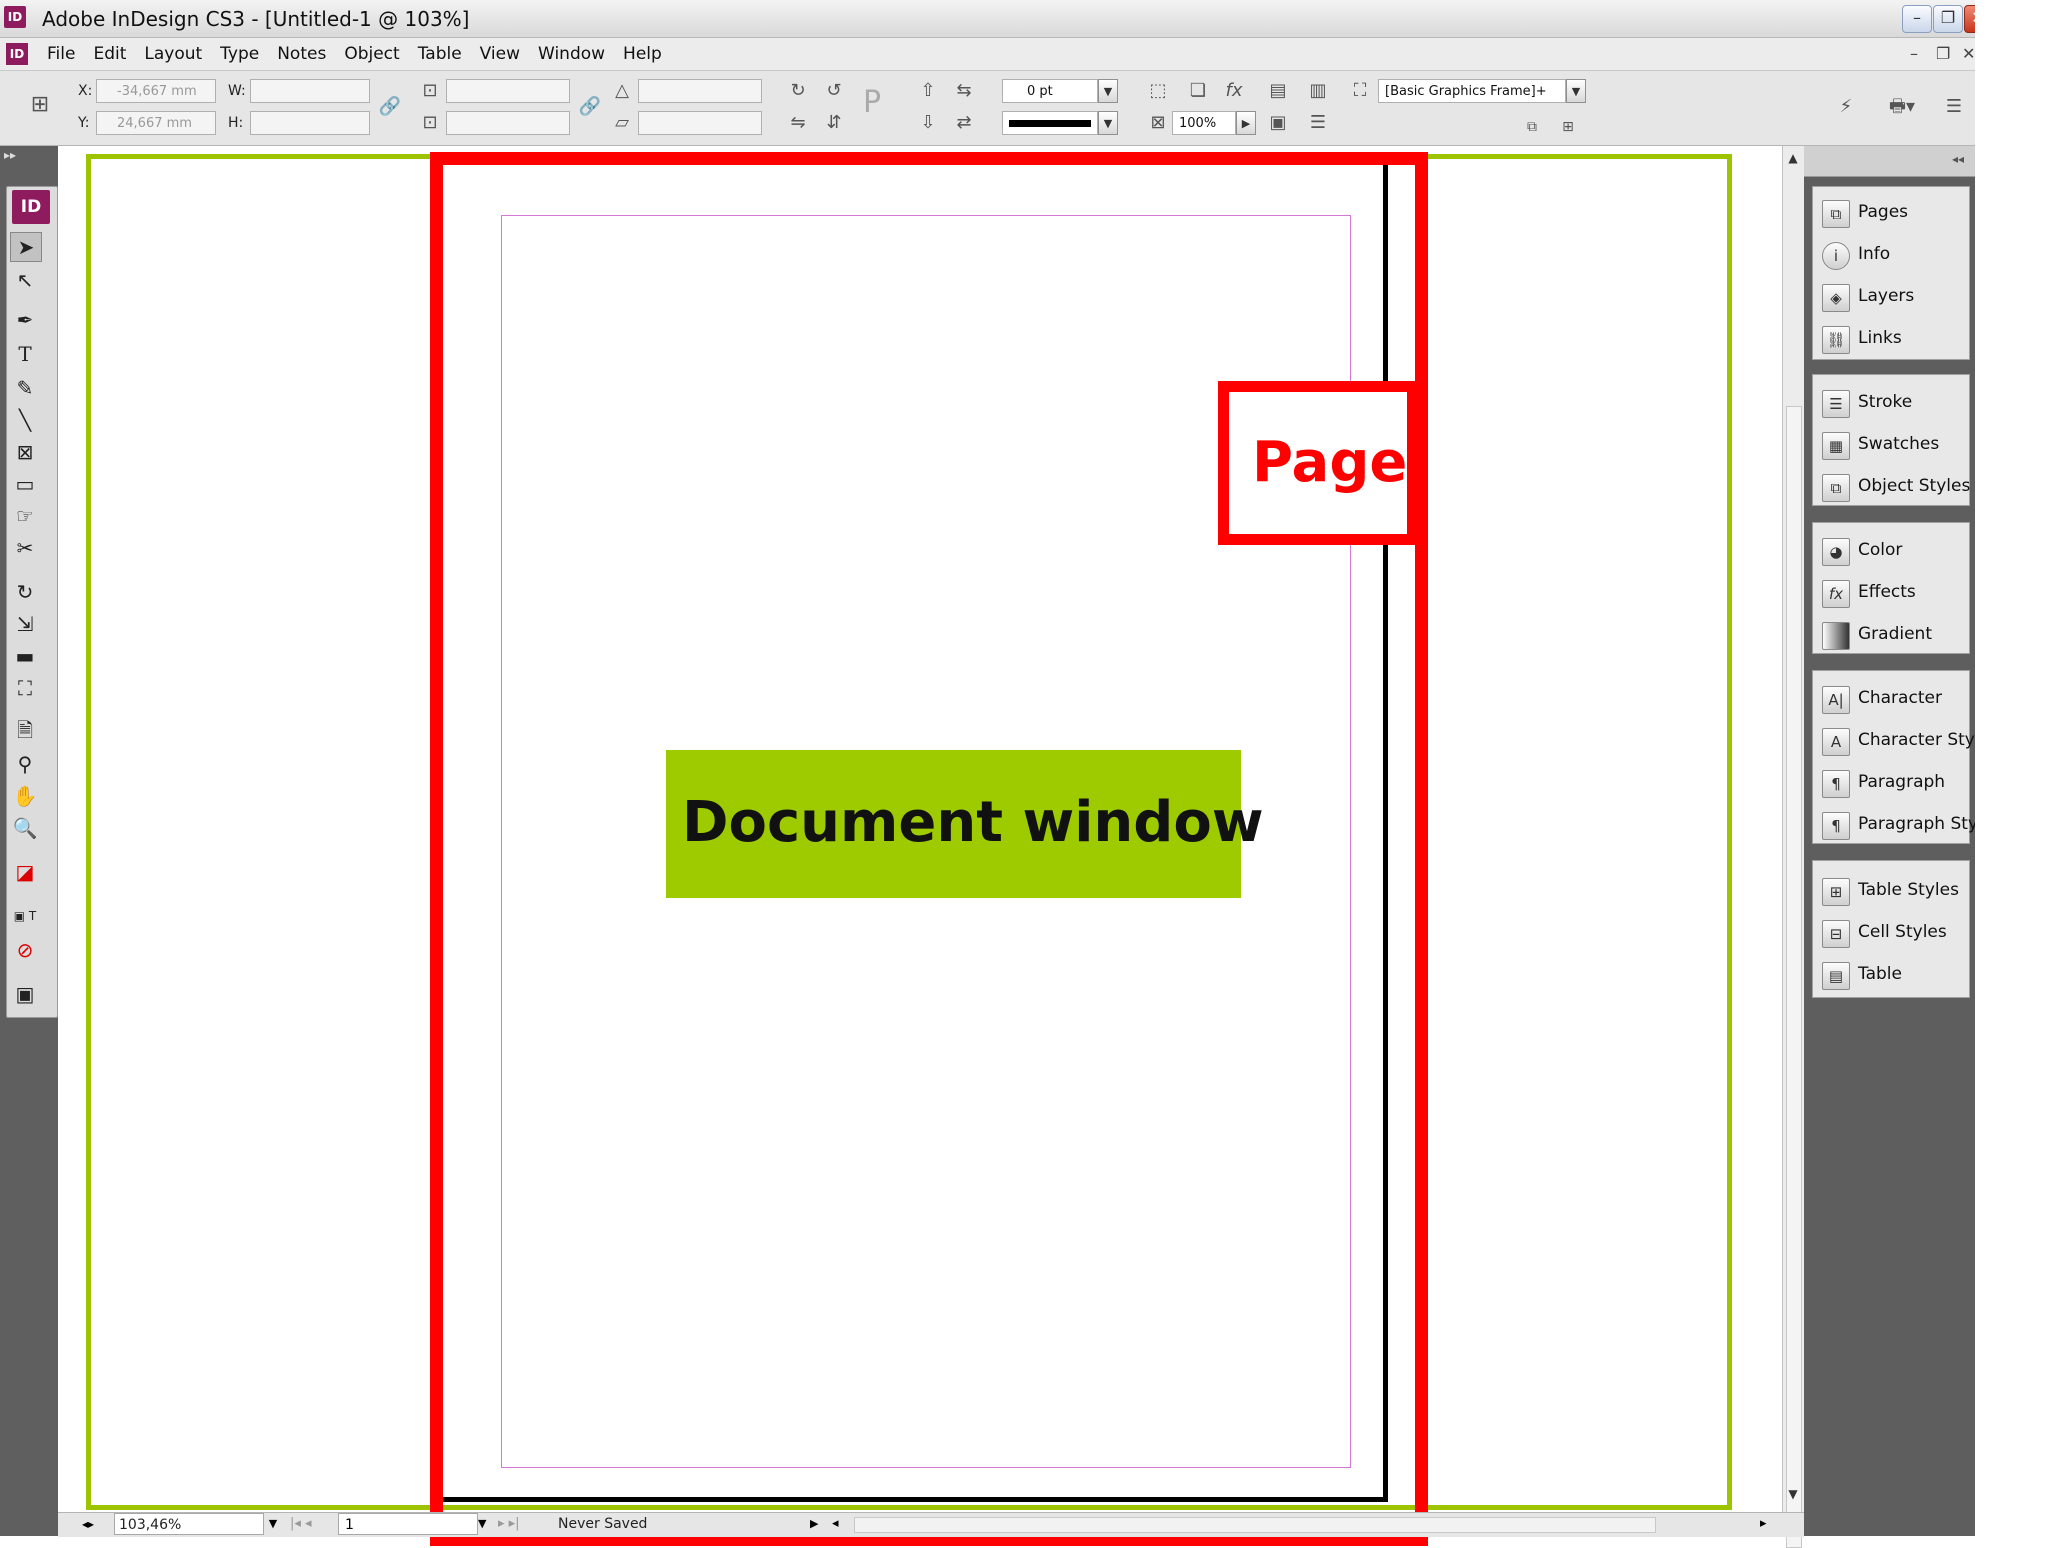 The height and width of the screenshot is (1548, 2048). I want to click on x-field: -34,667 mm, so click(156, 91).